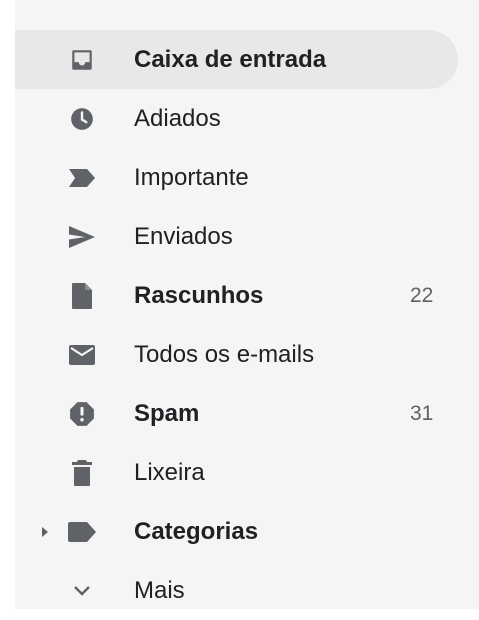 Image resolution: width=479 pixels, height=620 pixels. Describe the element at coordinates (159, 590) in the screenshot. I see `nav-item-label: Mais` at that location.